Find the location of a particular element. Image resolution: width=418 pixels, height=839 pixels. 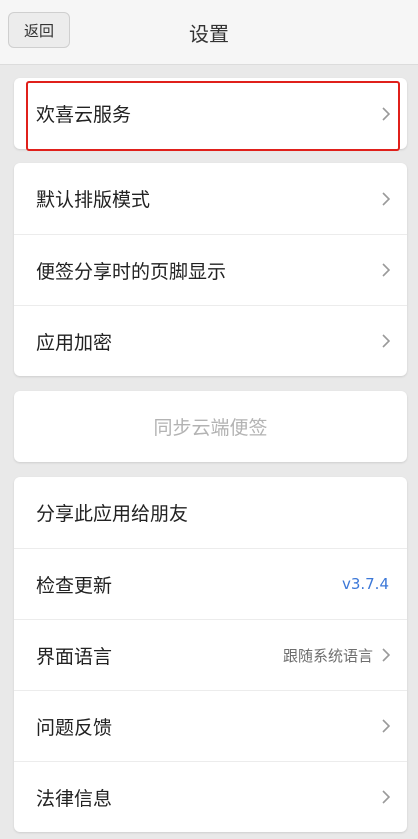

layout-mode-item: 默认排版模式 is located at coordinates (210, 198).